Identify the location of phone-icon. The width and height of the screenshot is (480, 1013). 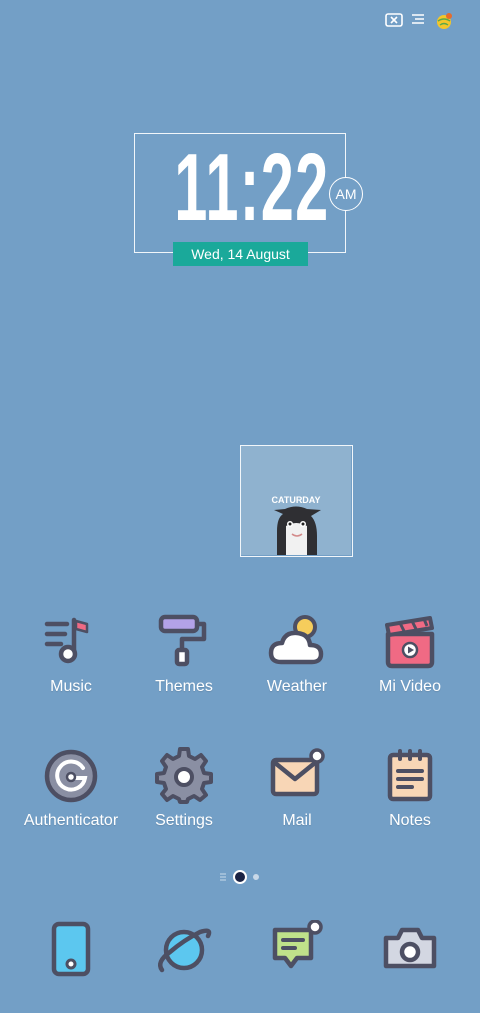
(71, 949).